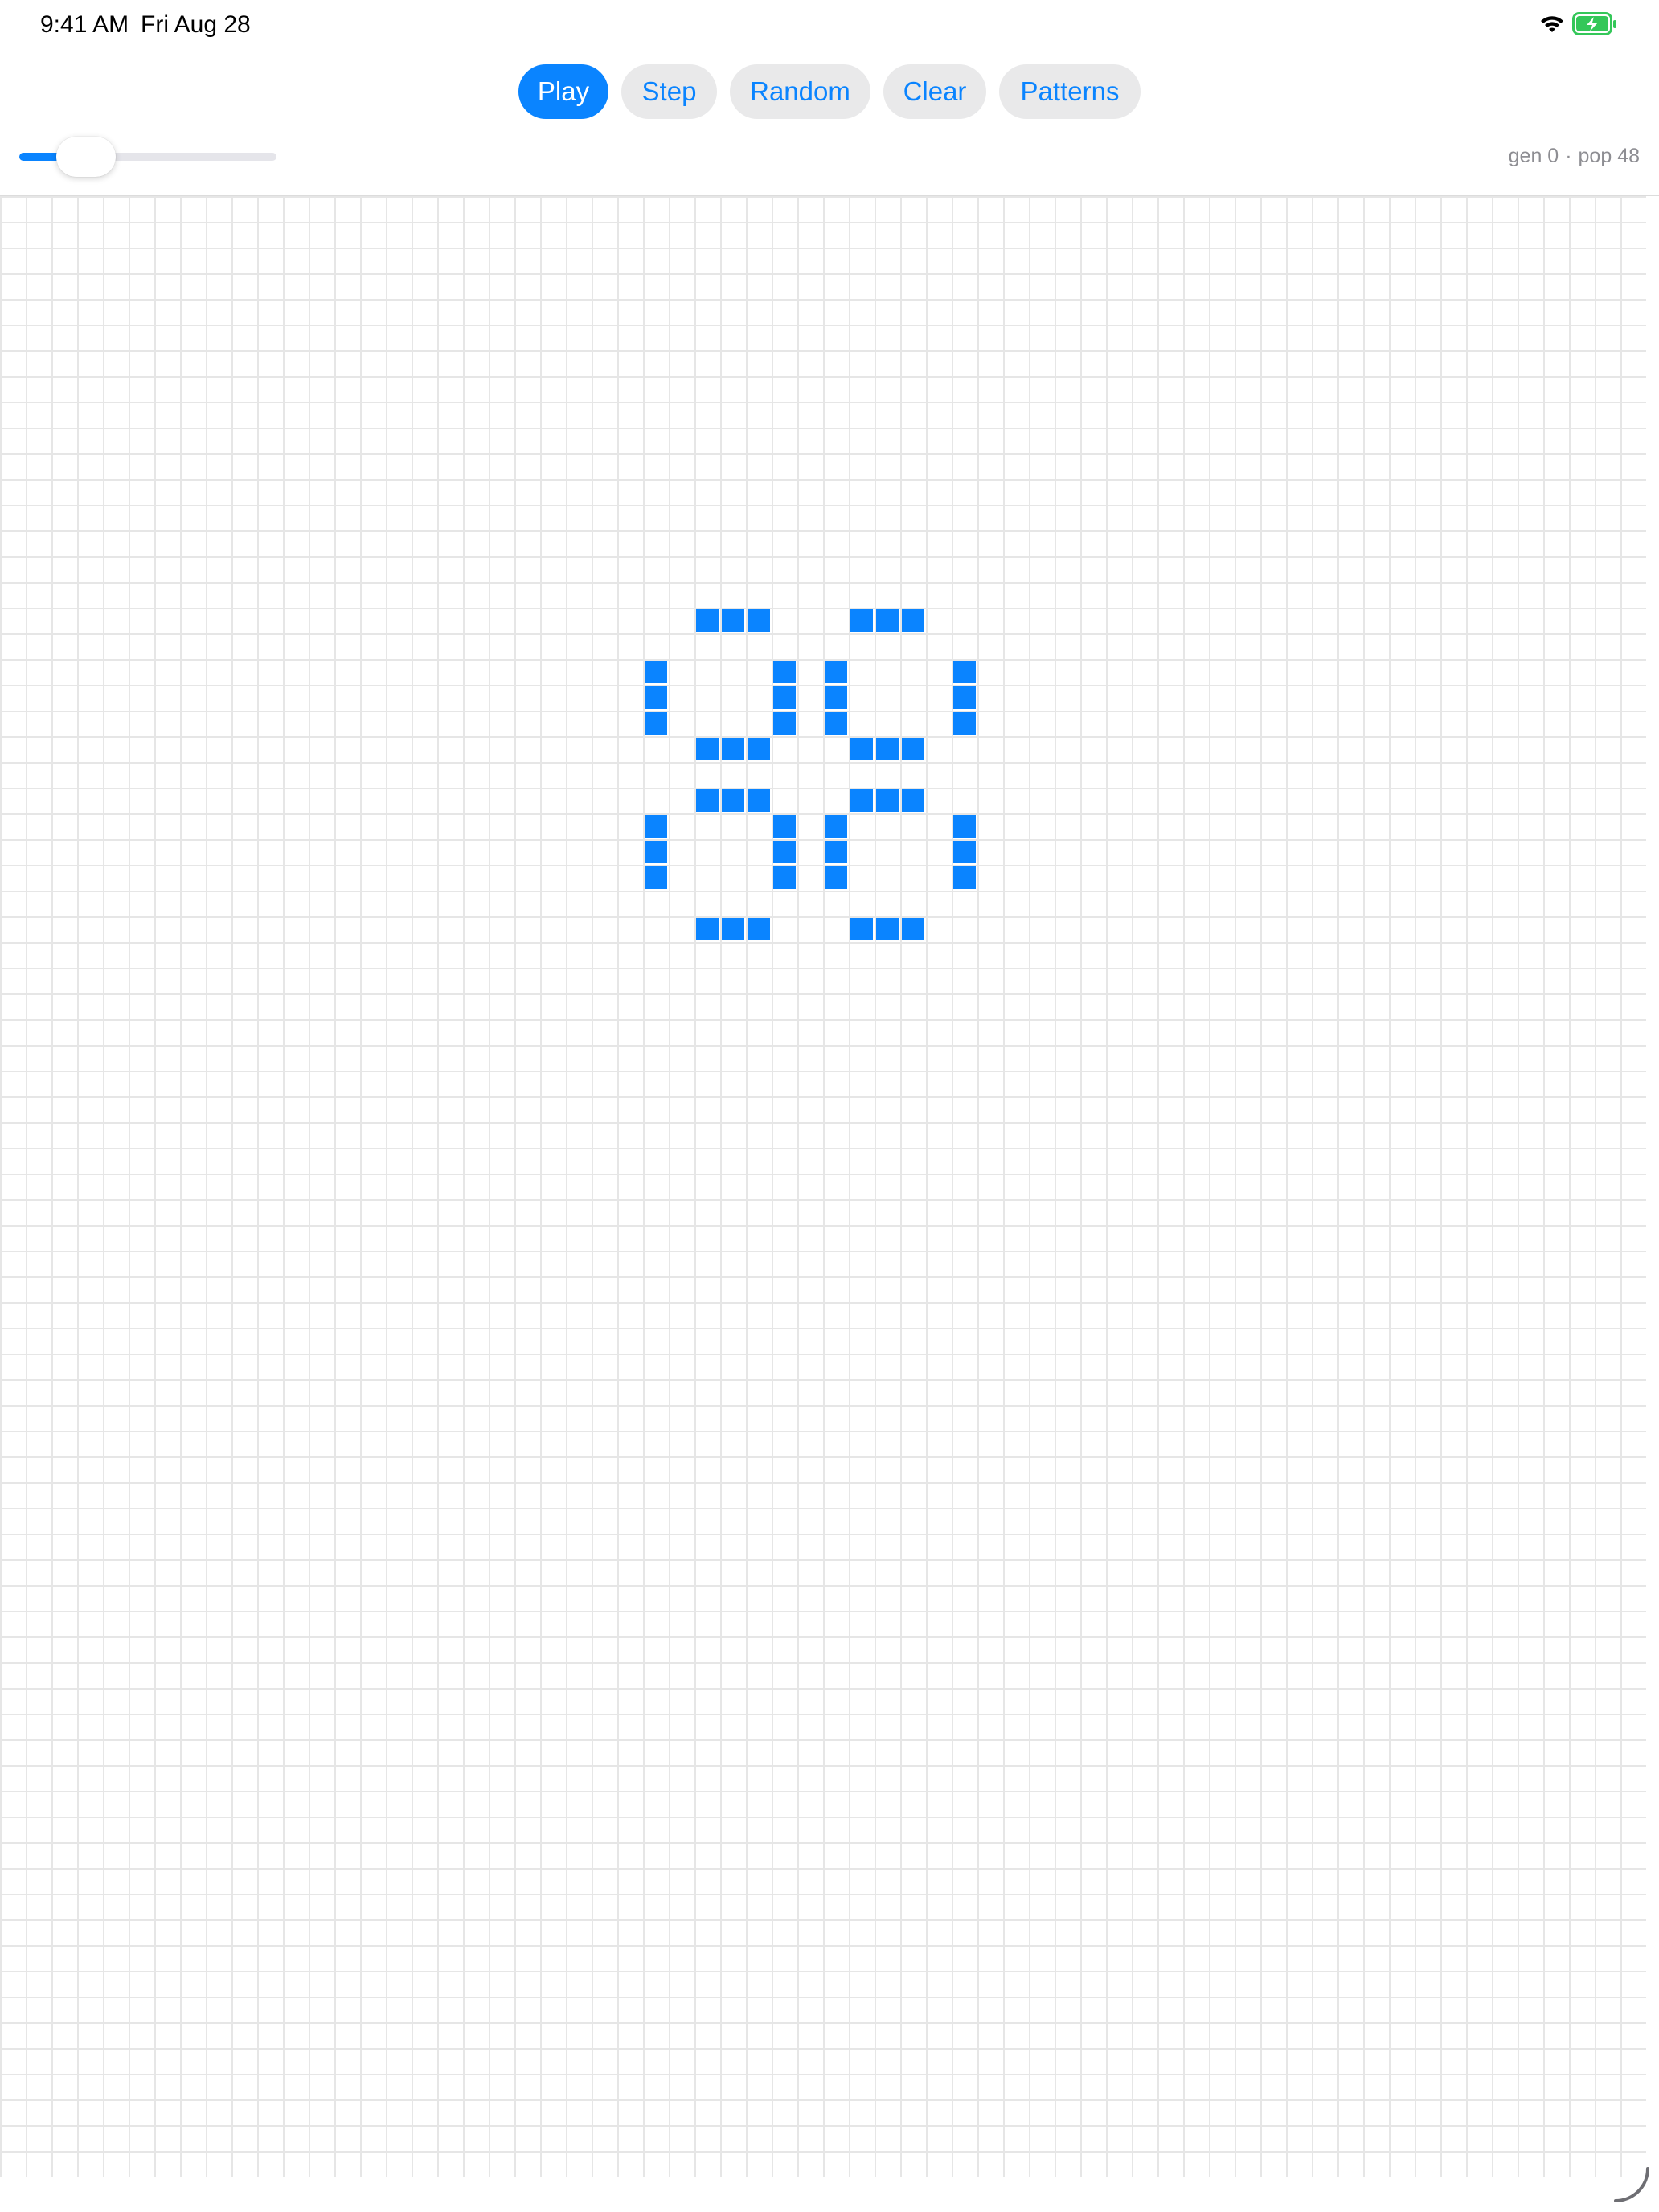 The width and height of the screenshot is (1659, 2212). What do you see at coordinates (1594, 26) in the screenshot?
I see `battery-charging-icon` at bounding box center [1594, 26].